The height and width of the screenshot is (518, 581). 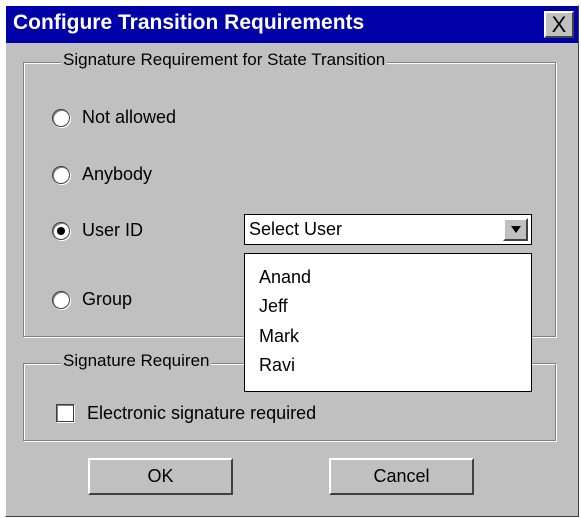 I want to click on dialog-title: Configure Transition Requirements, so click(x=189, y=22).